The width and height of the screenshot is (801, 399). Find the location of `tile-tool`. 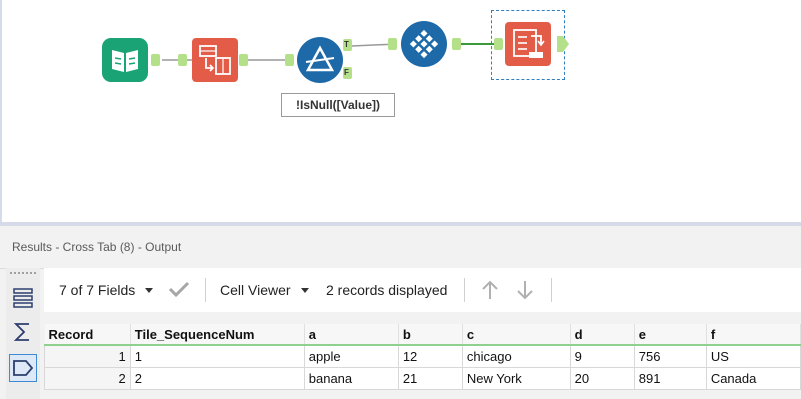

tile-tool is located at coordinates (424, 44).